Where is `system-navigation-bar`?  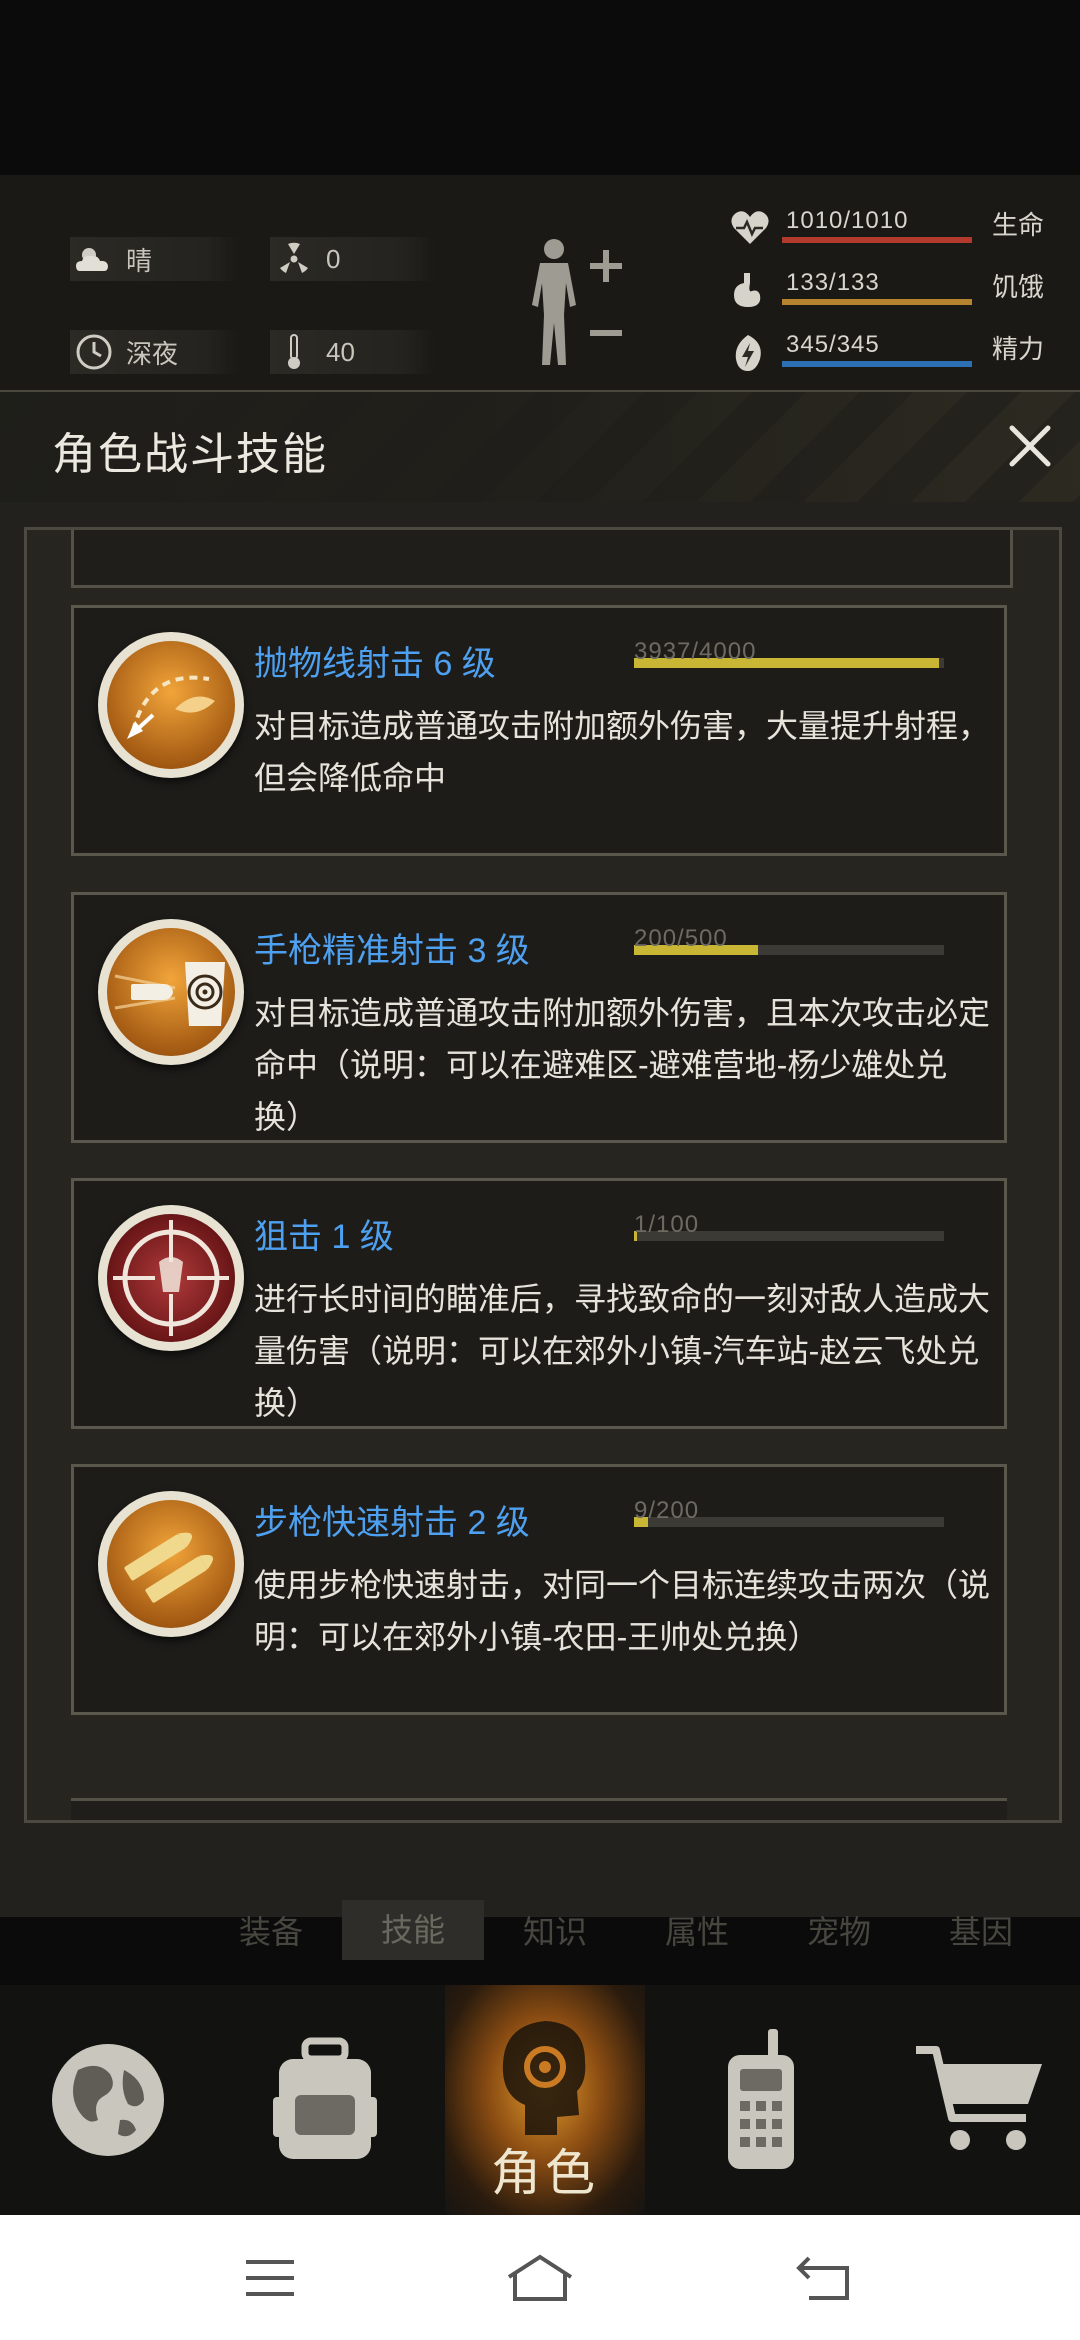 system-navigation-bar is located at coordinates (540, 2277).